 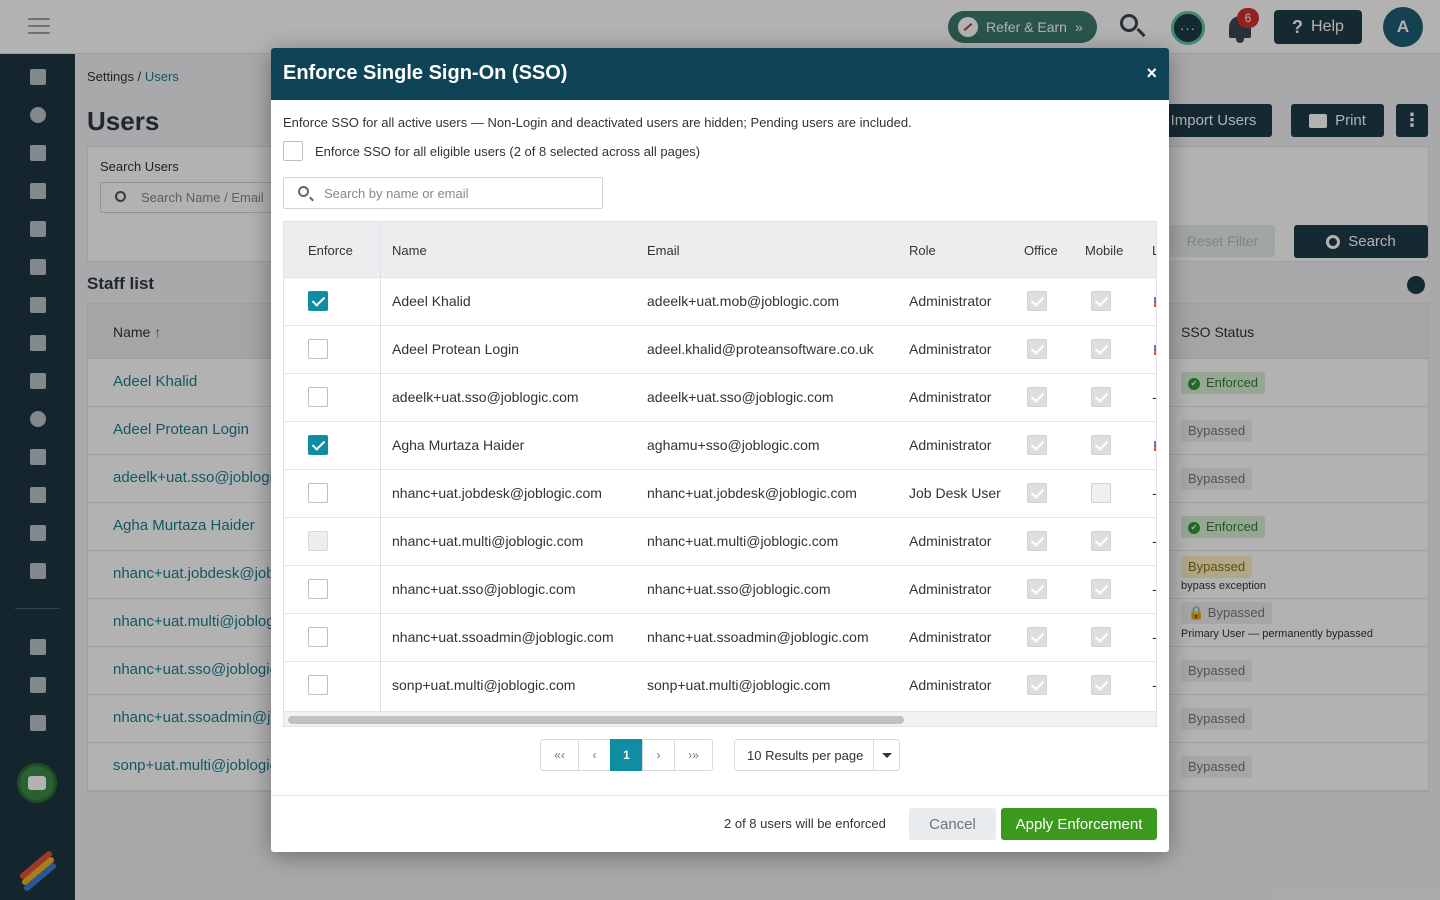 I want to click on office-column-header: Office, so click(x=1041, y=250).